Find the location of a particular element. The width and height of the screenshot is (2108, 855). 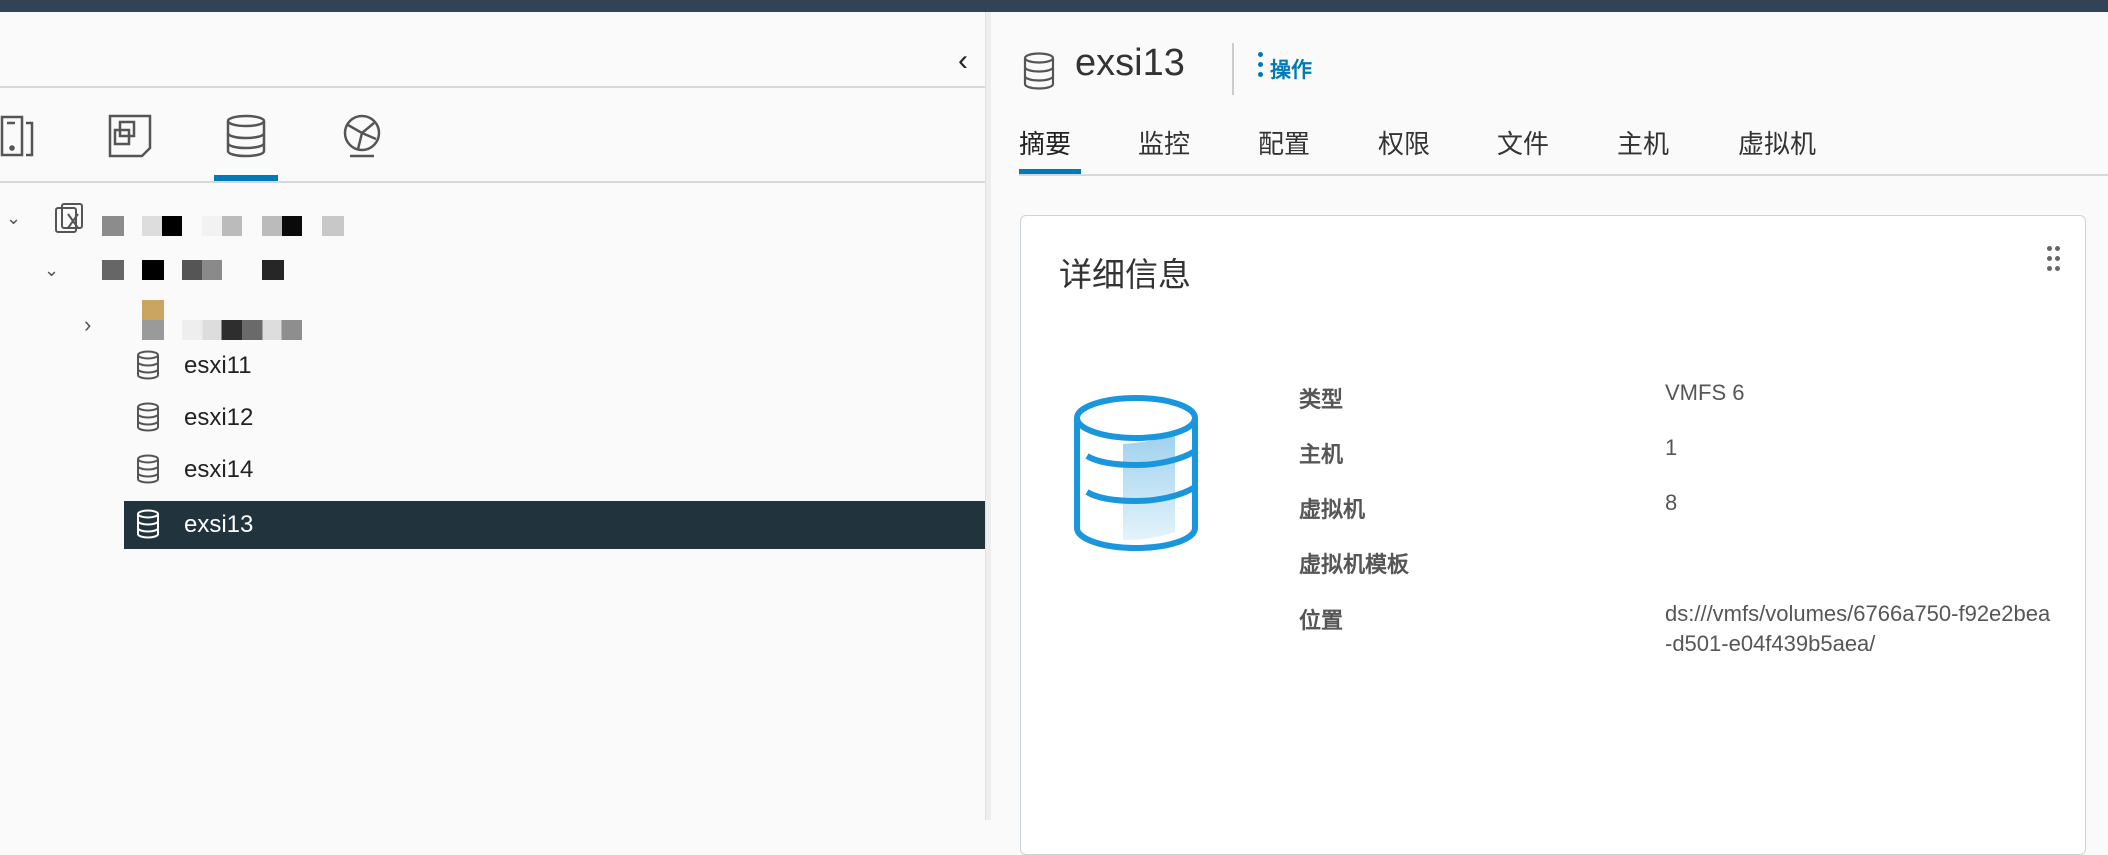

tree-node-folder: ⌄ is located at coordinates (492, 268).